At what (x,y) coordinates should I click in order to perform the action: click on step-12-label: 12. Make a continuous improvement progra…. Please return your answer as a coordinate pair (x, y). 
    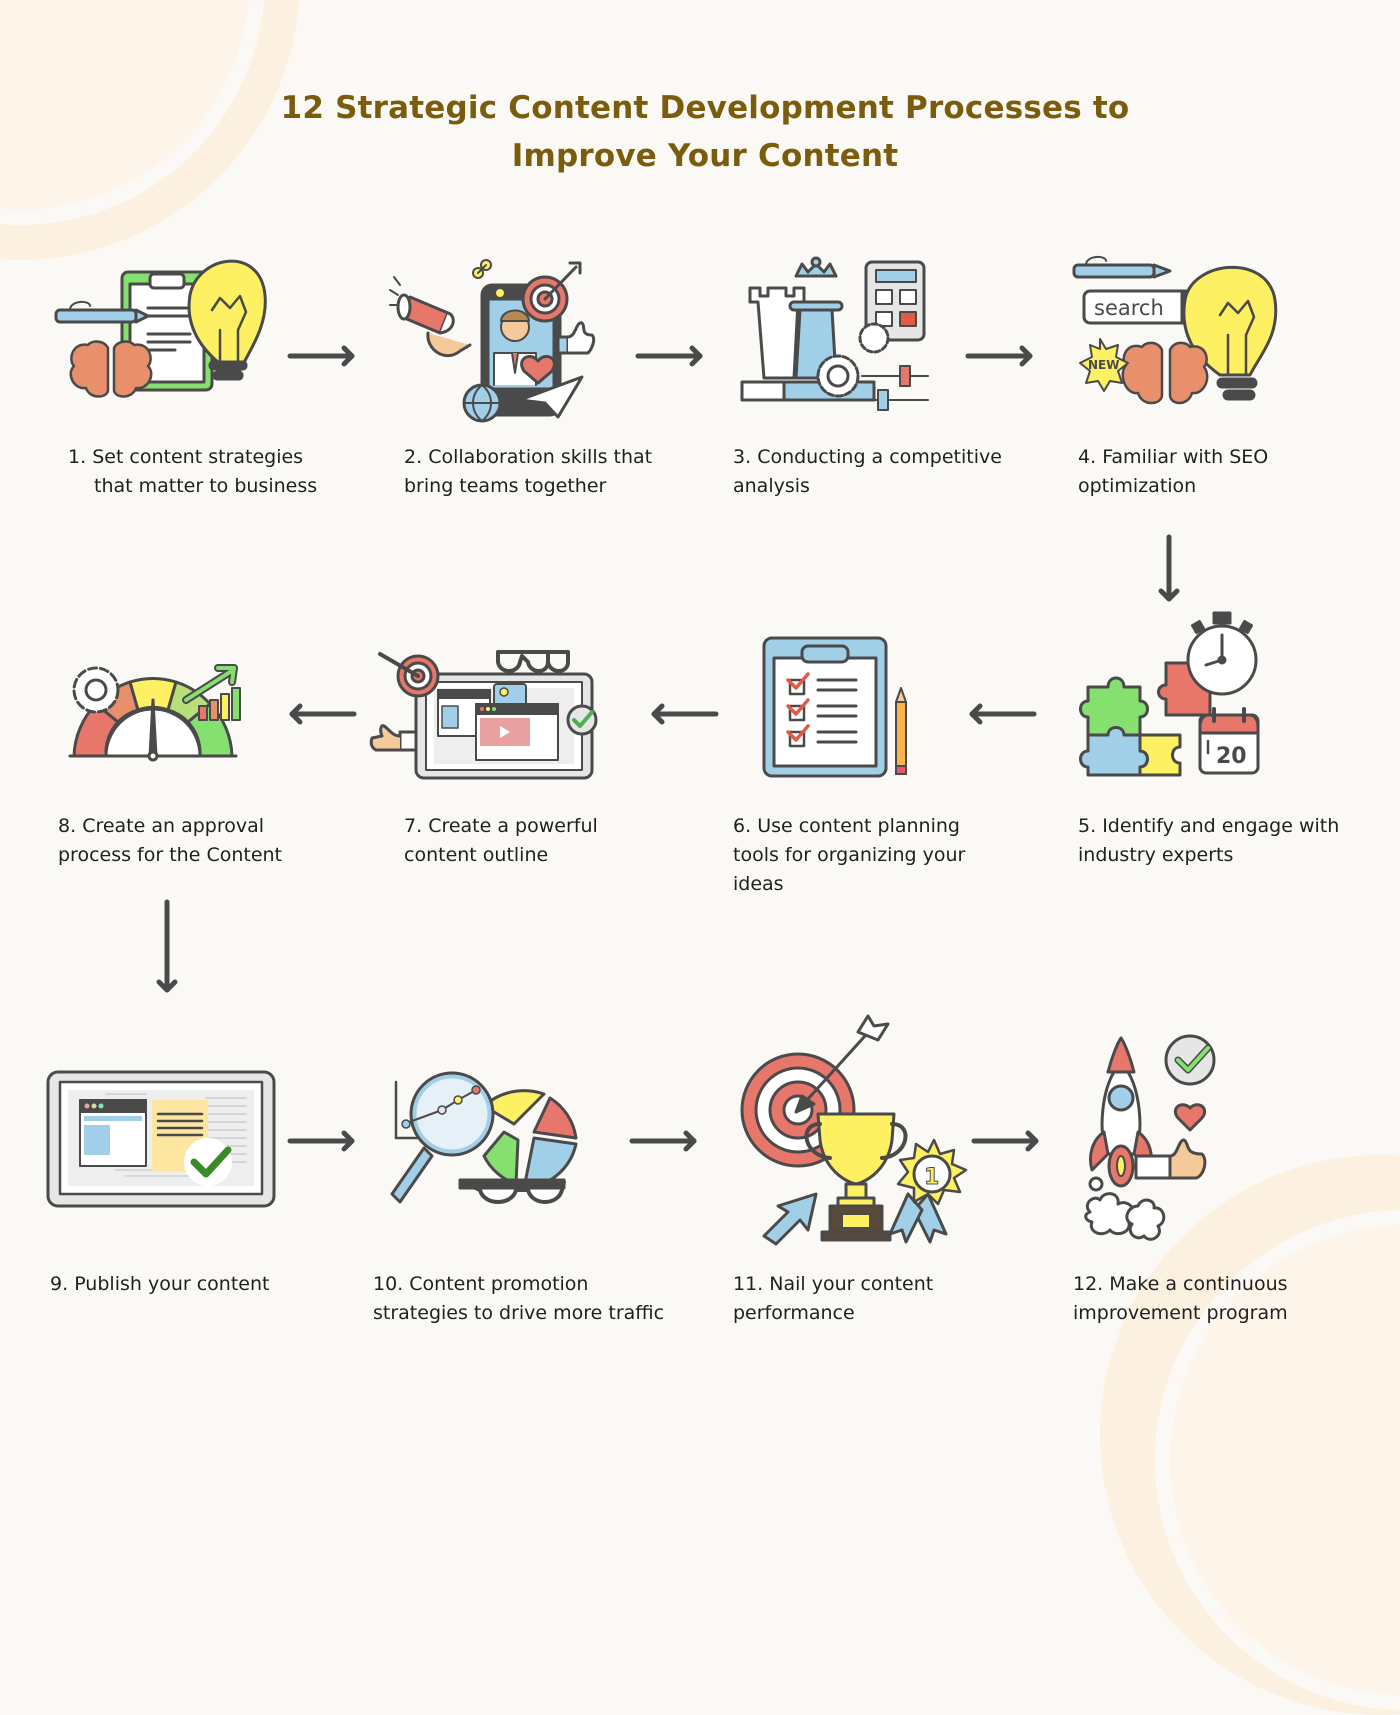
    Looking at the image, I should click on (1223, 1299).